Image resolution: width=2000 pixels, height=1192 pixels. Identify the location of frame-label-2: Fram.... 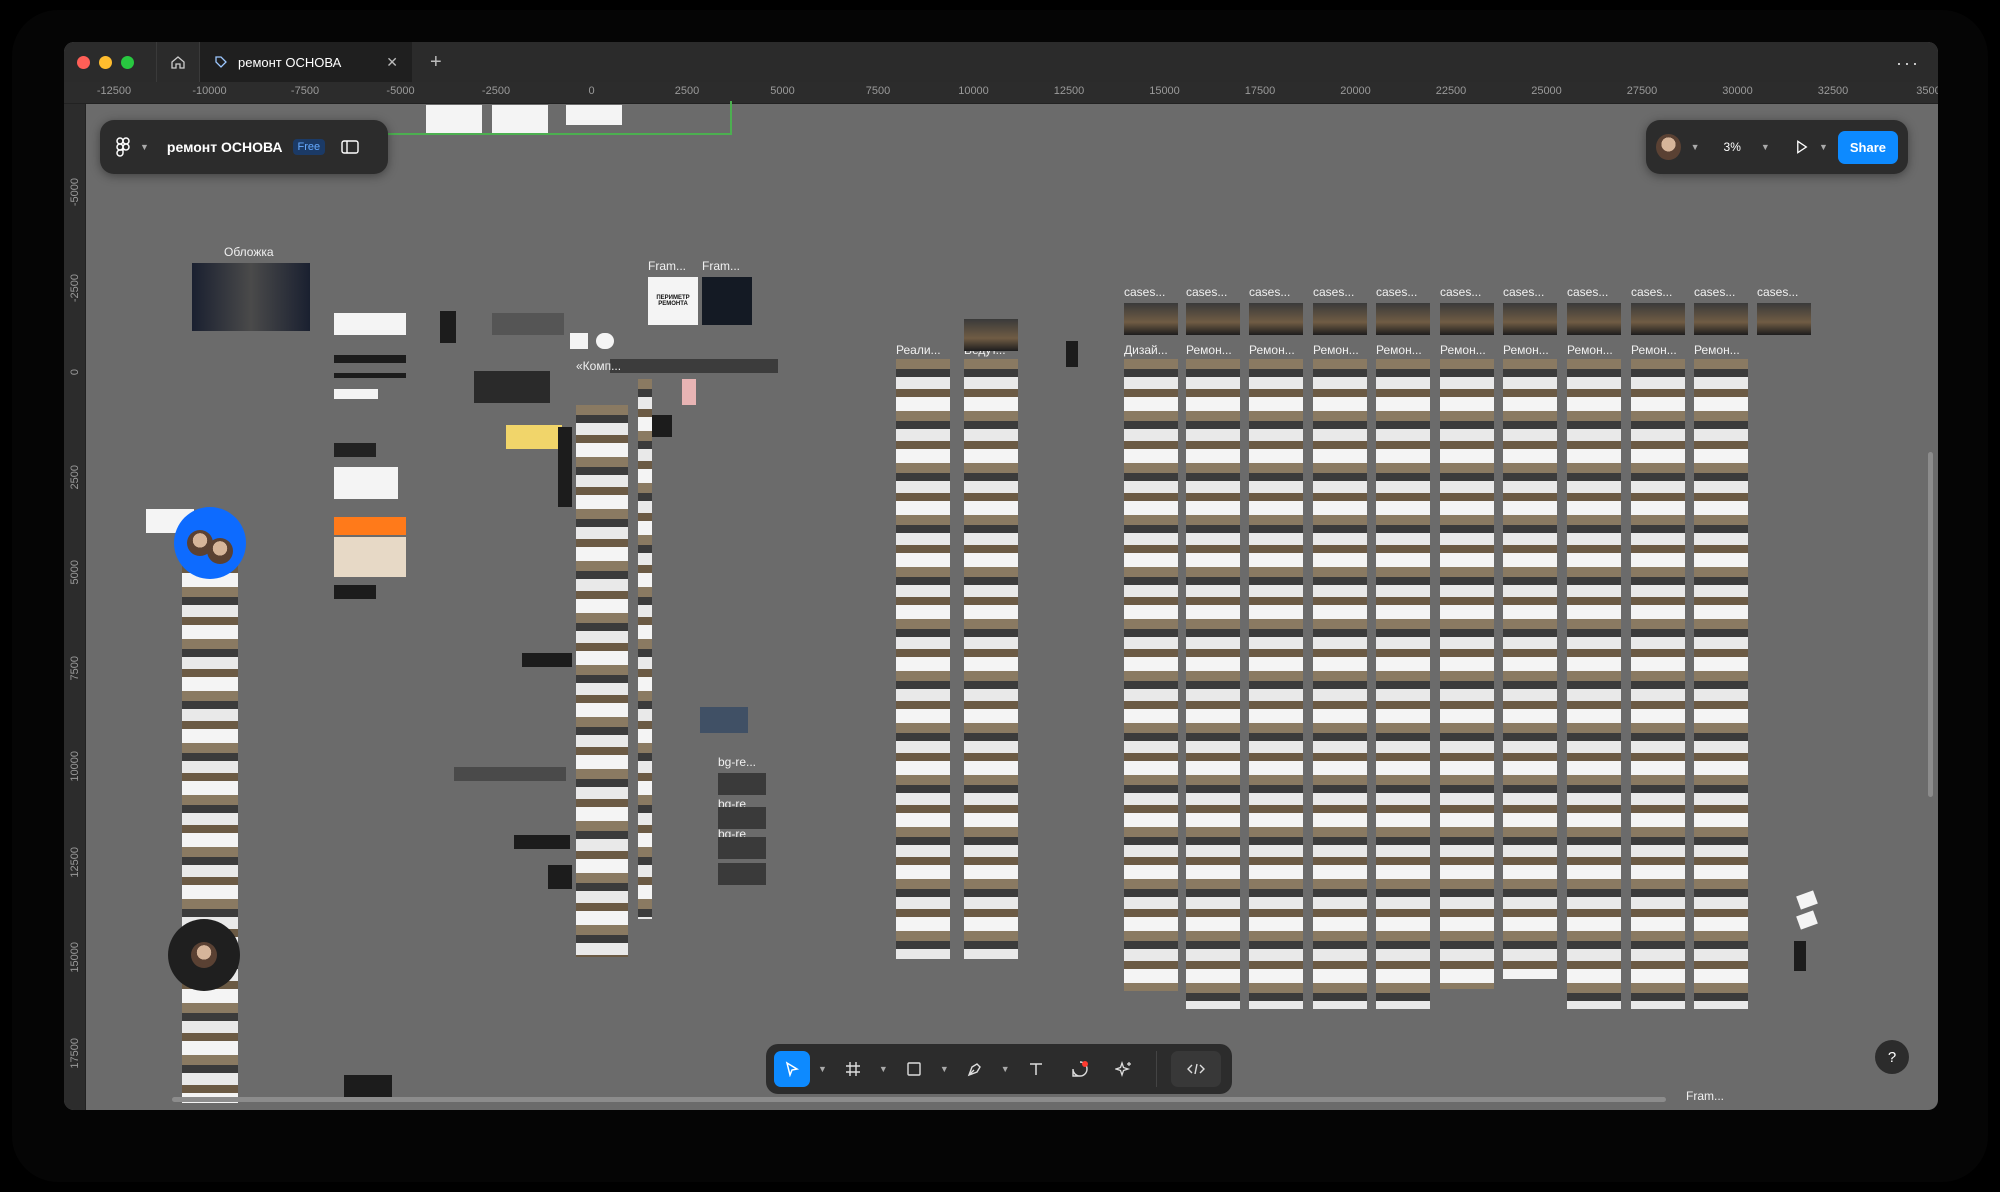
(721, 266).